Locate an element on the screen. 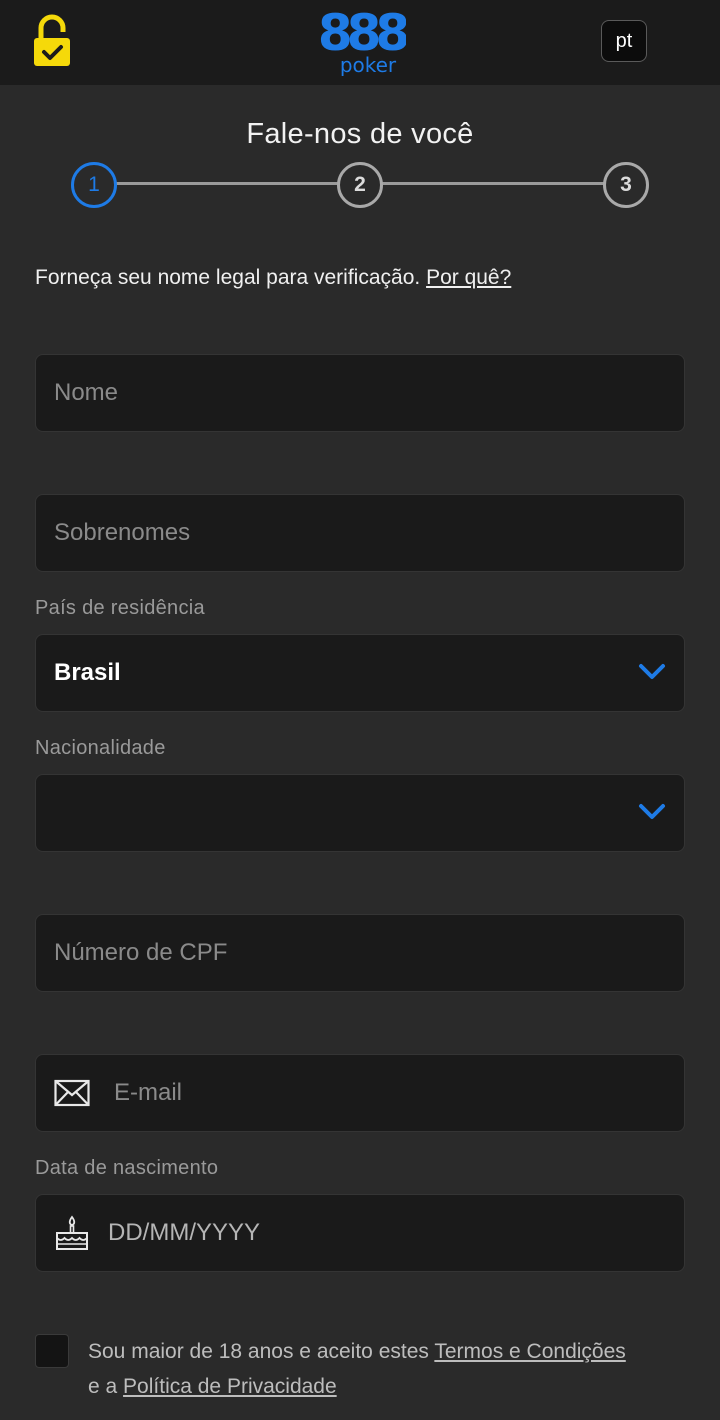 The width and height of the screenshot is (720, 1420). progress-stepper: 1 2 3 is located at coordinates (360, 185).